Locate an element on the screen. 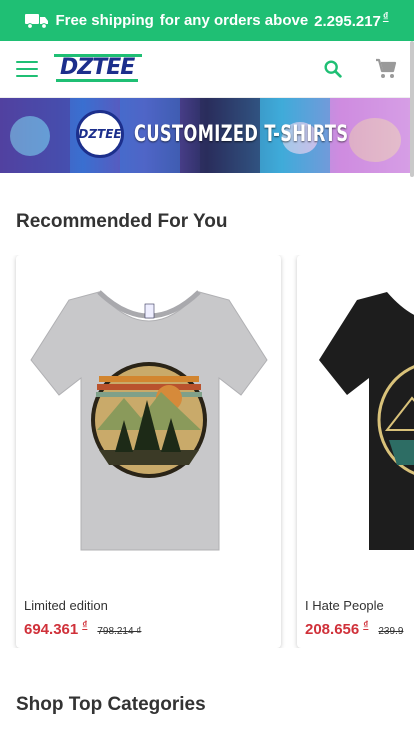 The width and height of the screenshot is (414, 733). product-old-price: 239.9 is located at coordinates (391, 631).